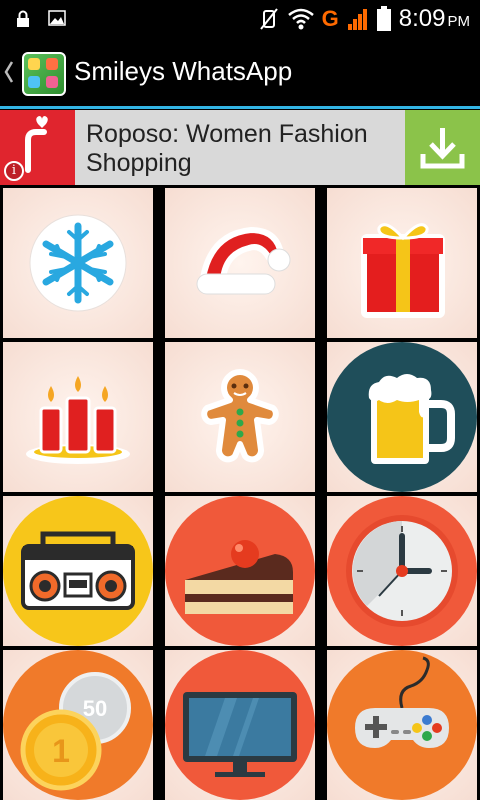 This screenshot has height=800, width=480. I want to click on grid-item-gingerbread, so click(240, 417).